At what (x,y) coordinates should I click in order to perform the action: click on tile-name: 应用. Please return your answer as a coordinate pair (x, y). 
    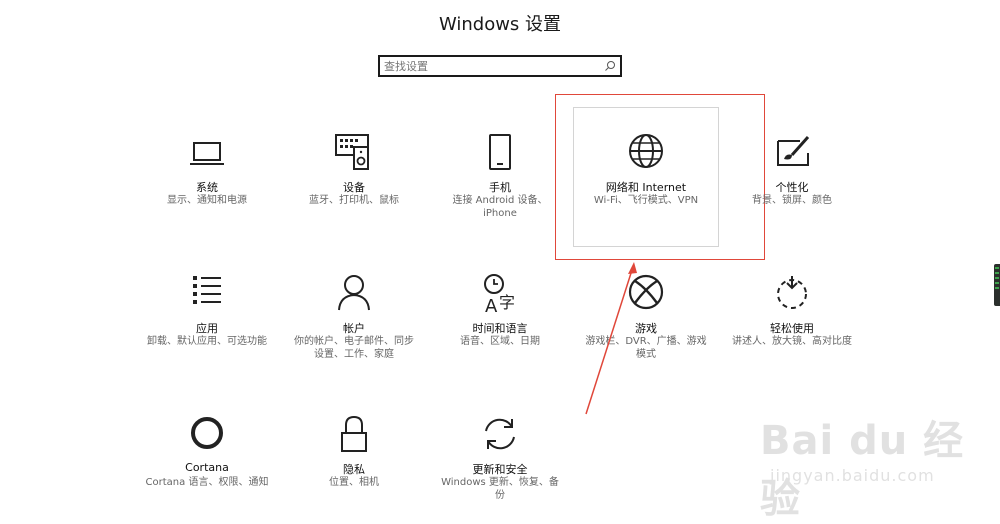
    Looking at the image, I should click on (207, 328).